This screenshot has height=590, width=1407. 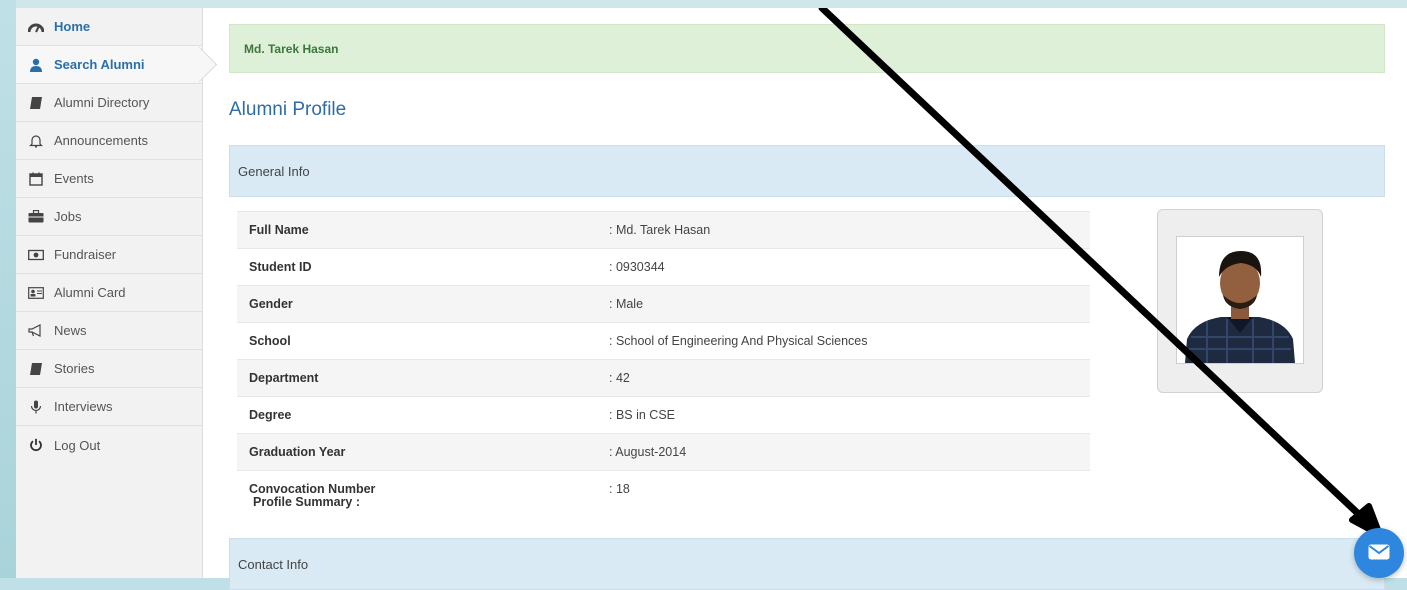 I want to click on table-row: Graduation Year : August-2014, so click(x=663, y=452).